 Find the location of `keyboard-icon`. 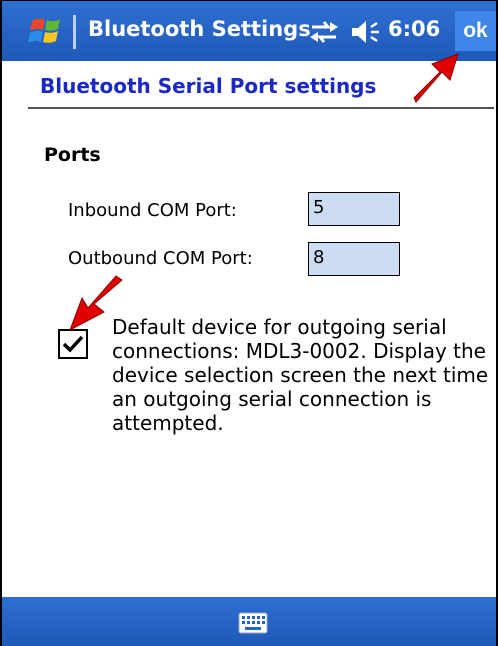

keyboard-icon is located at coordinates (253, 623).